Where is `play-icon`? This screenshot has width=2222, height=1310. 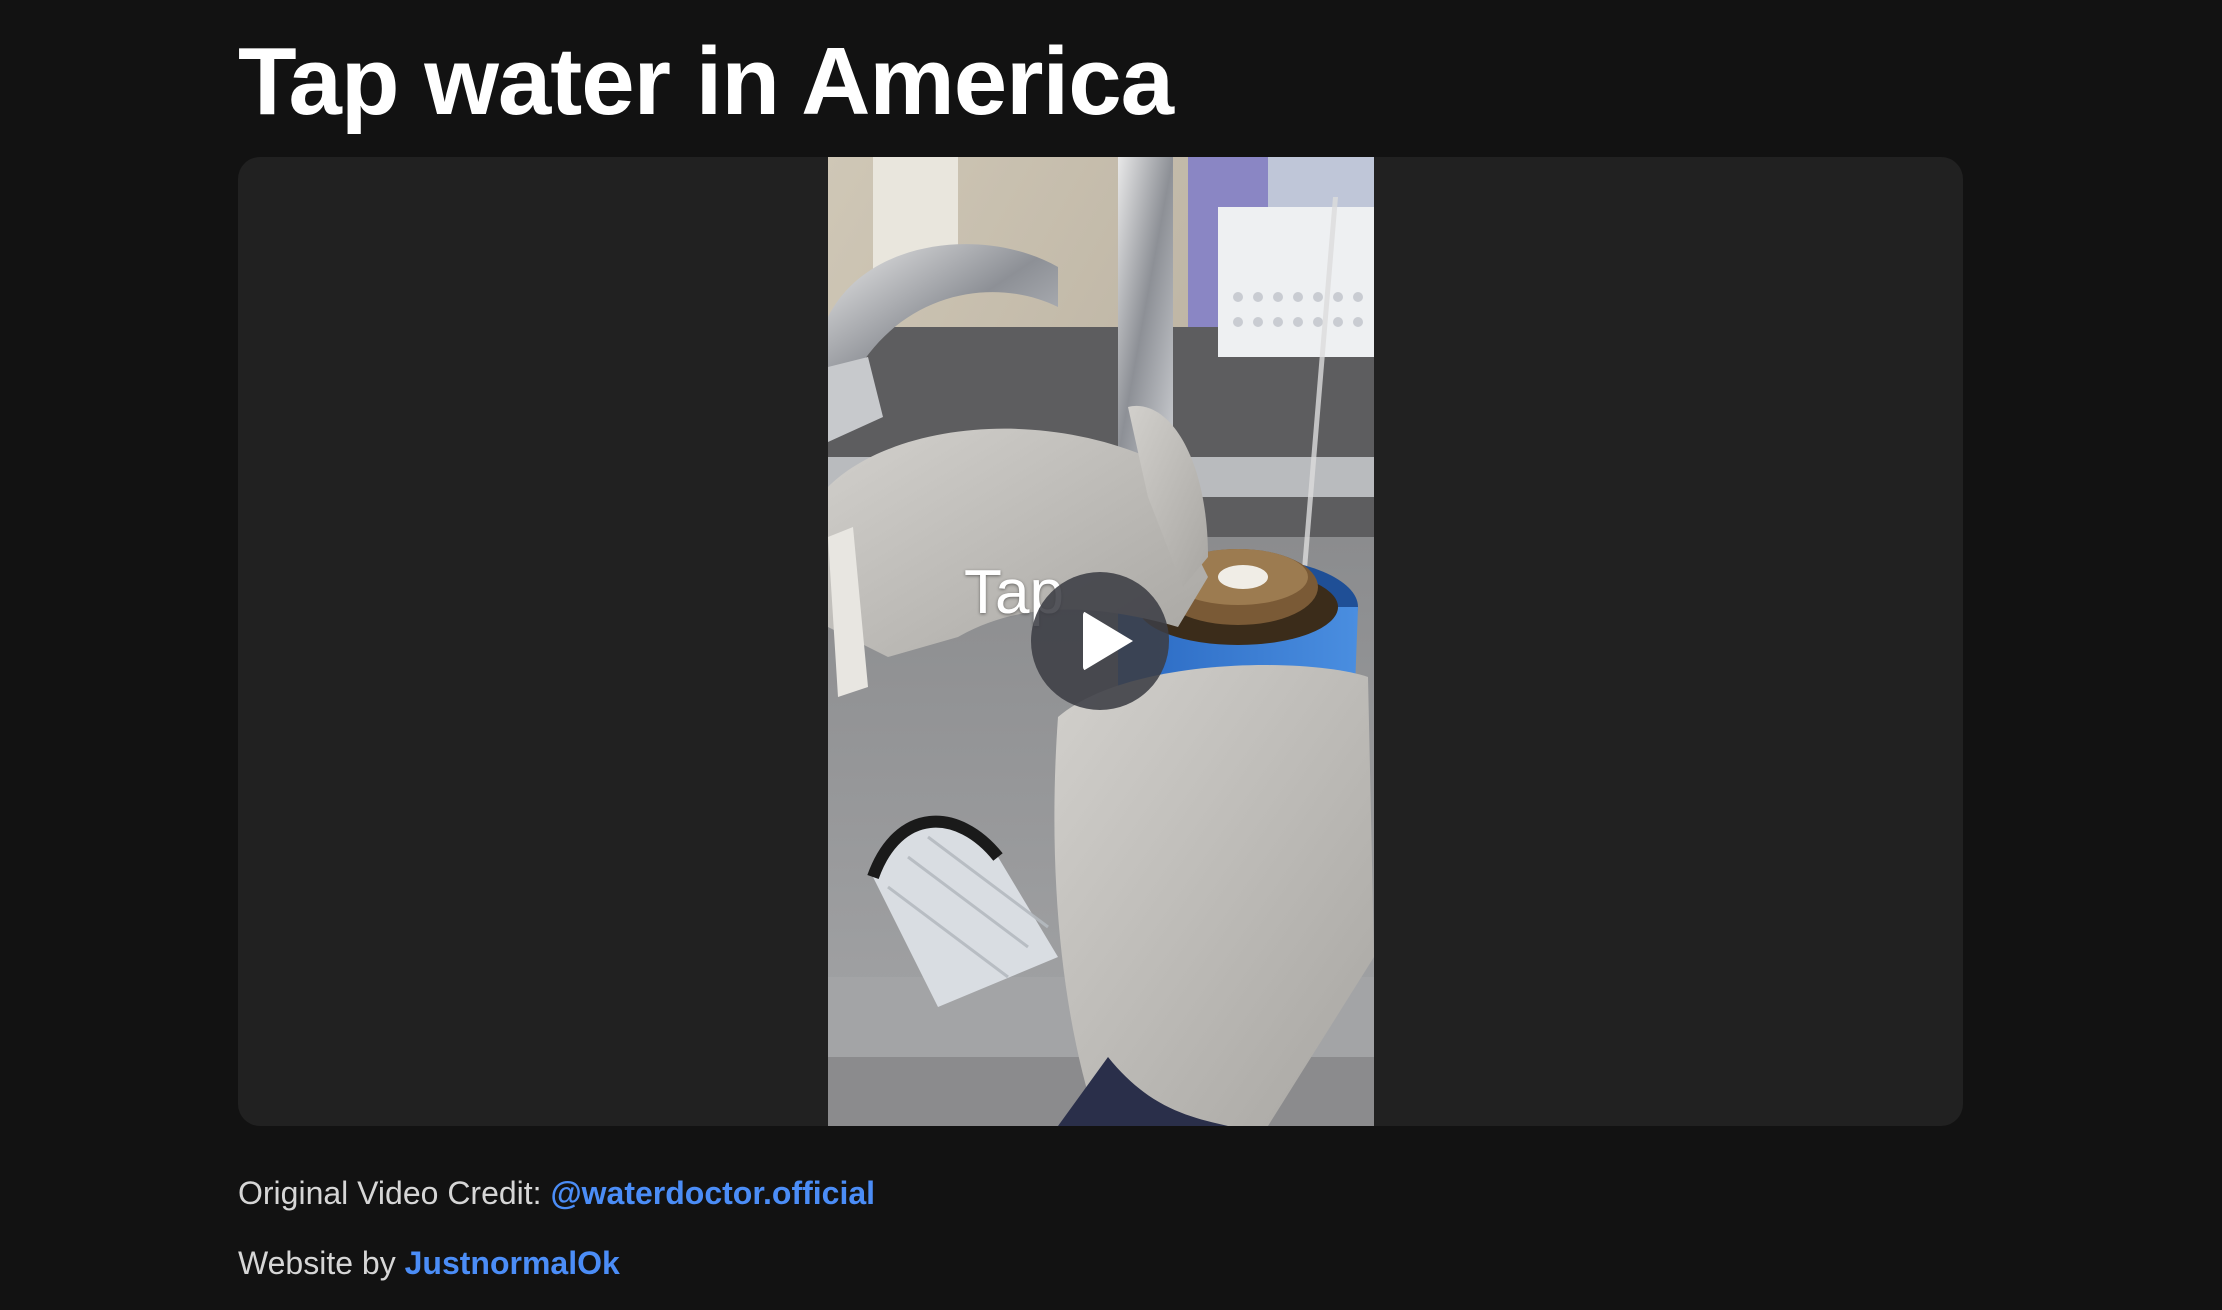
play-icon is located at coordinates (1108, 641).